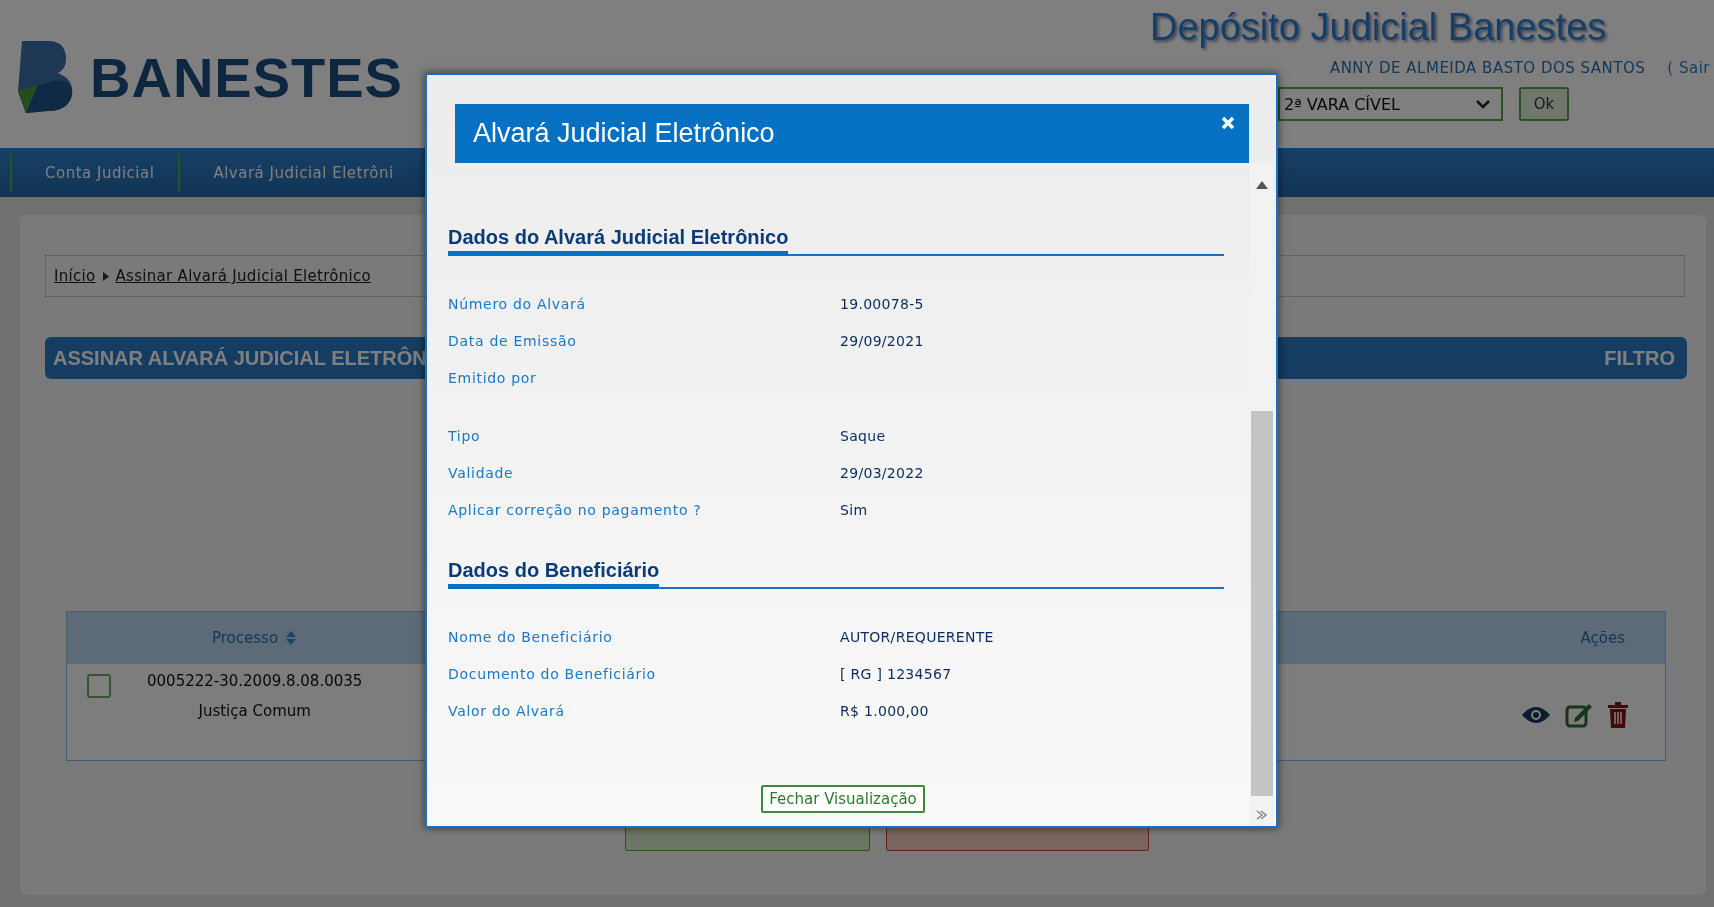  Describe the element at coordinates (240, 358) in the screenshot. I see `page-title: ASSINAR ALVARÁ JUDICIAL ELETRÔN` at that location.